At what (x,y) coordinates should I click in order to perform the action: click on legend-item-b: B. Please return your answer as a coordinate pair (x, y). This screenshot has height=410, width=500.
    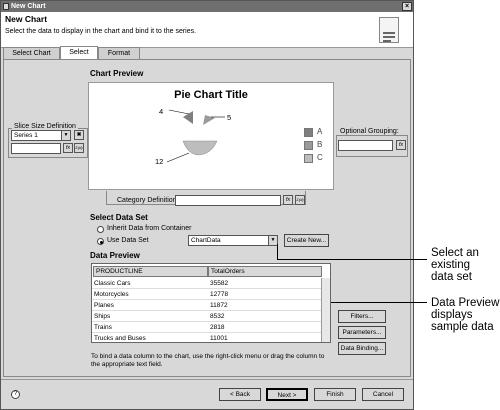
    Looking at the image, I should click on (313, 145).